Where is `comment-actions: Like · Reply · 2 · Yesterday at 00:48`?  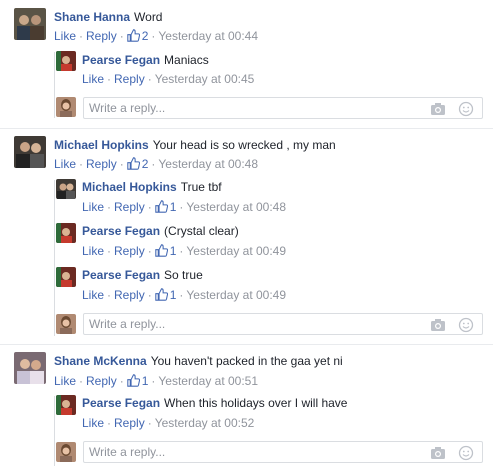 comment-actions: Like · Reply · 2 · Yesterday at 00:48 is located at coordinates (156, 164).